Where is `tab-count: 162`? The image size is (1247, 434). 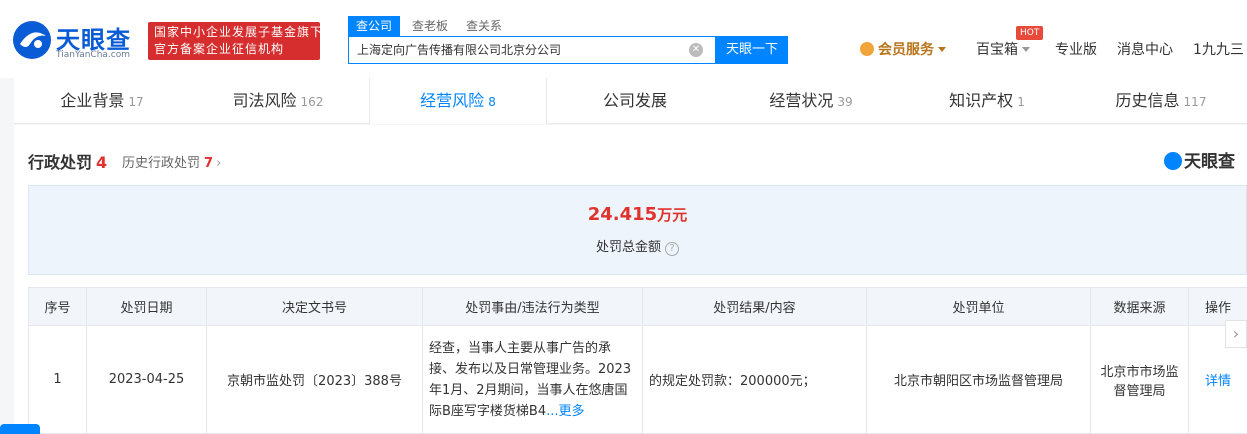
tab-count: 162 is located at coordinates (312, 102).